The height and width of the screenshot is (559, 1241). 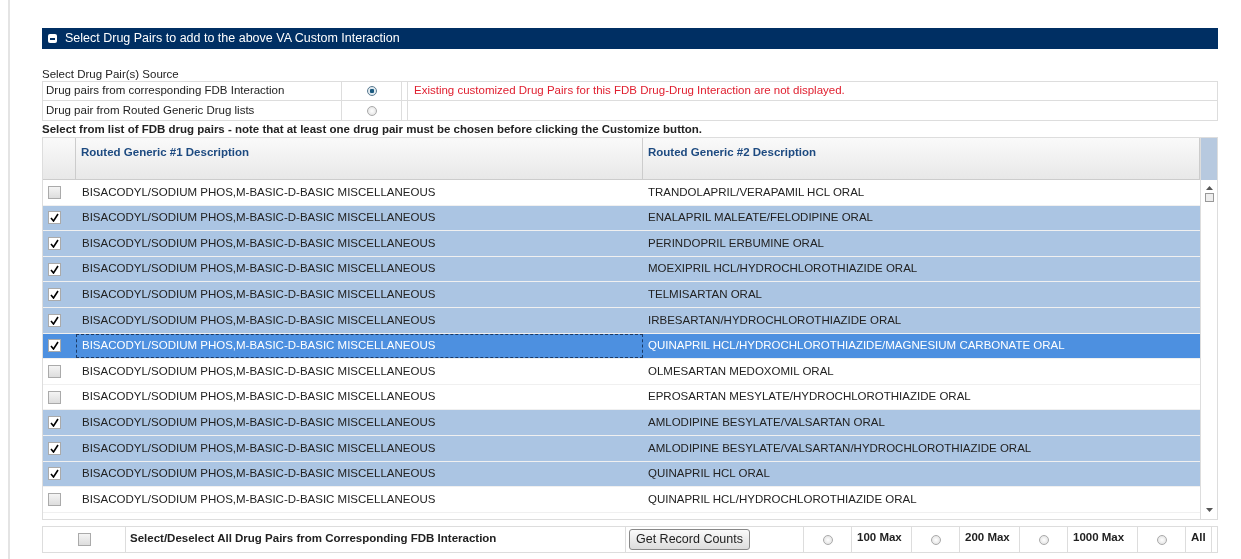 I want to click on table-cell-text: IRBESARTAN/HYDROCHLOROTHIAZIDE ORAL, so click(x=775, y=320).